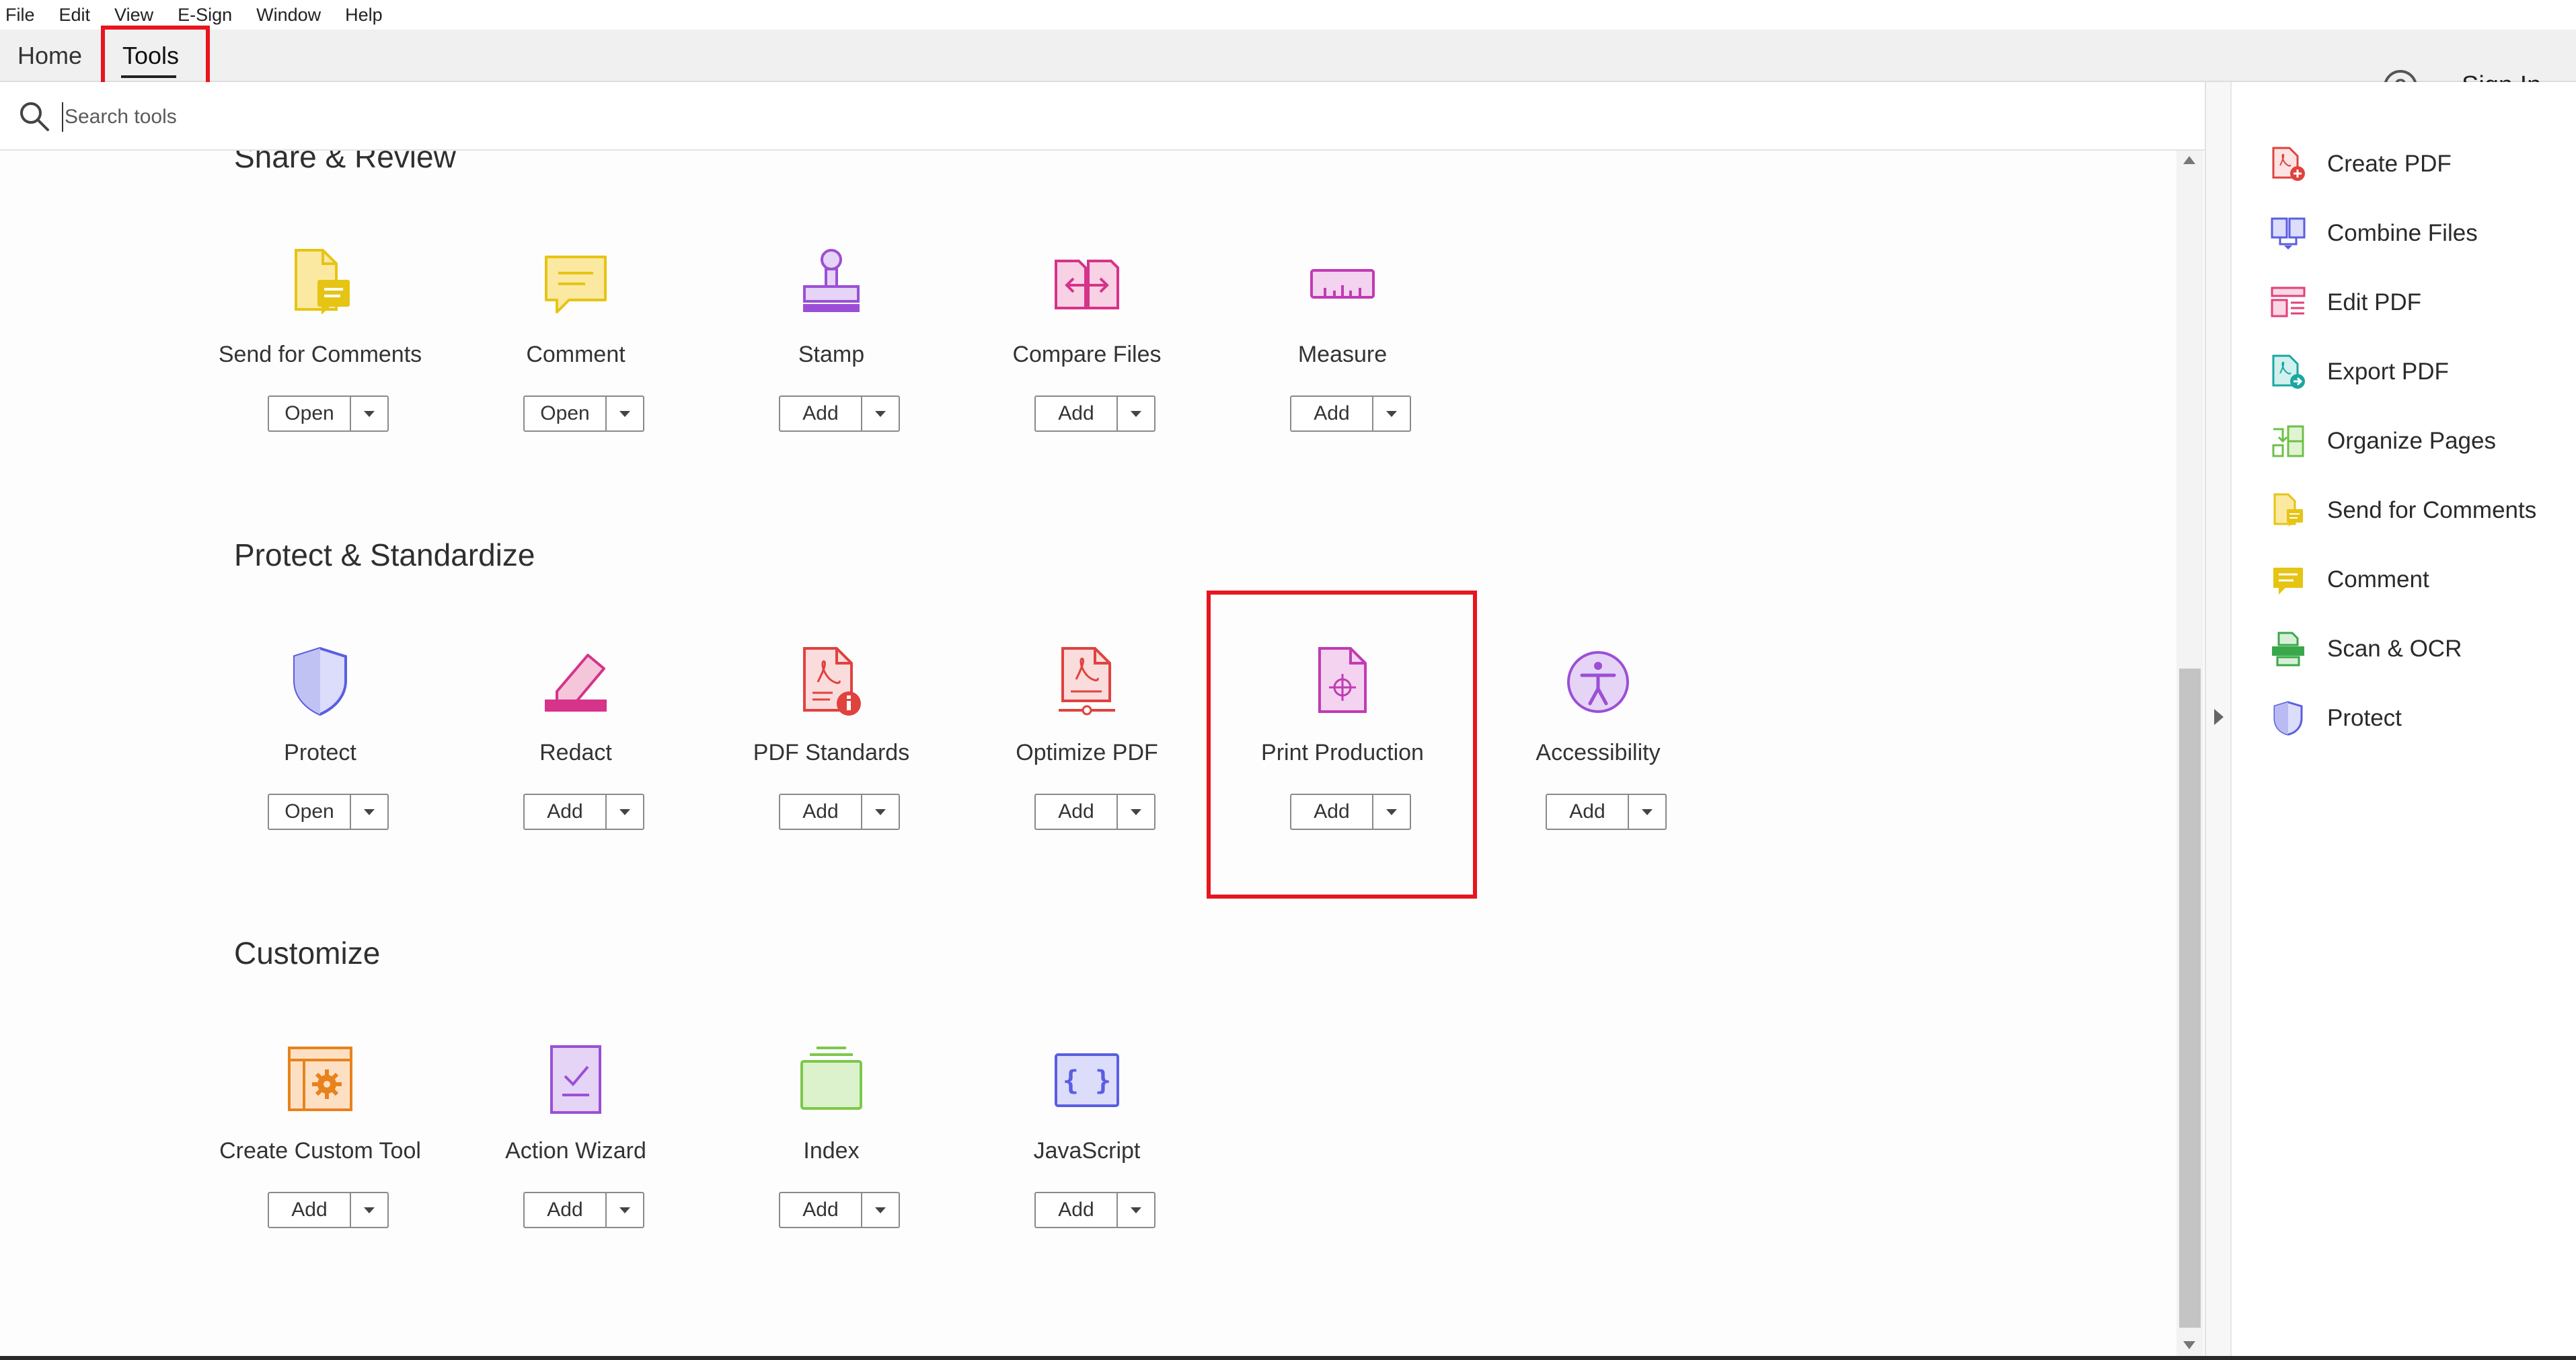 This screenshot has width=2576, height=1360. I want to click on tool-label: Send for Comments, so click(320, 354).